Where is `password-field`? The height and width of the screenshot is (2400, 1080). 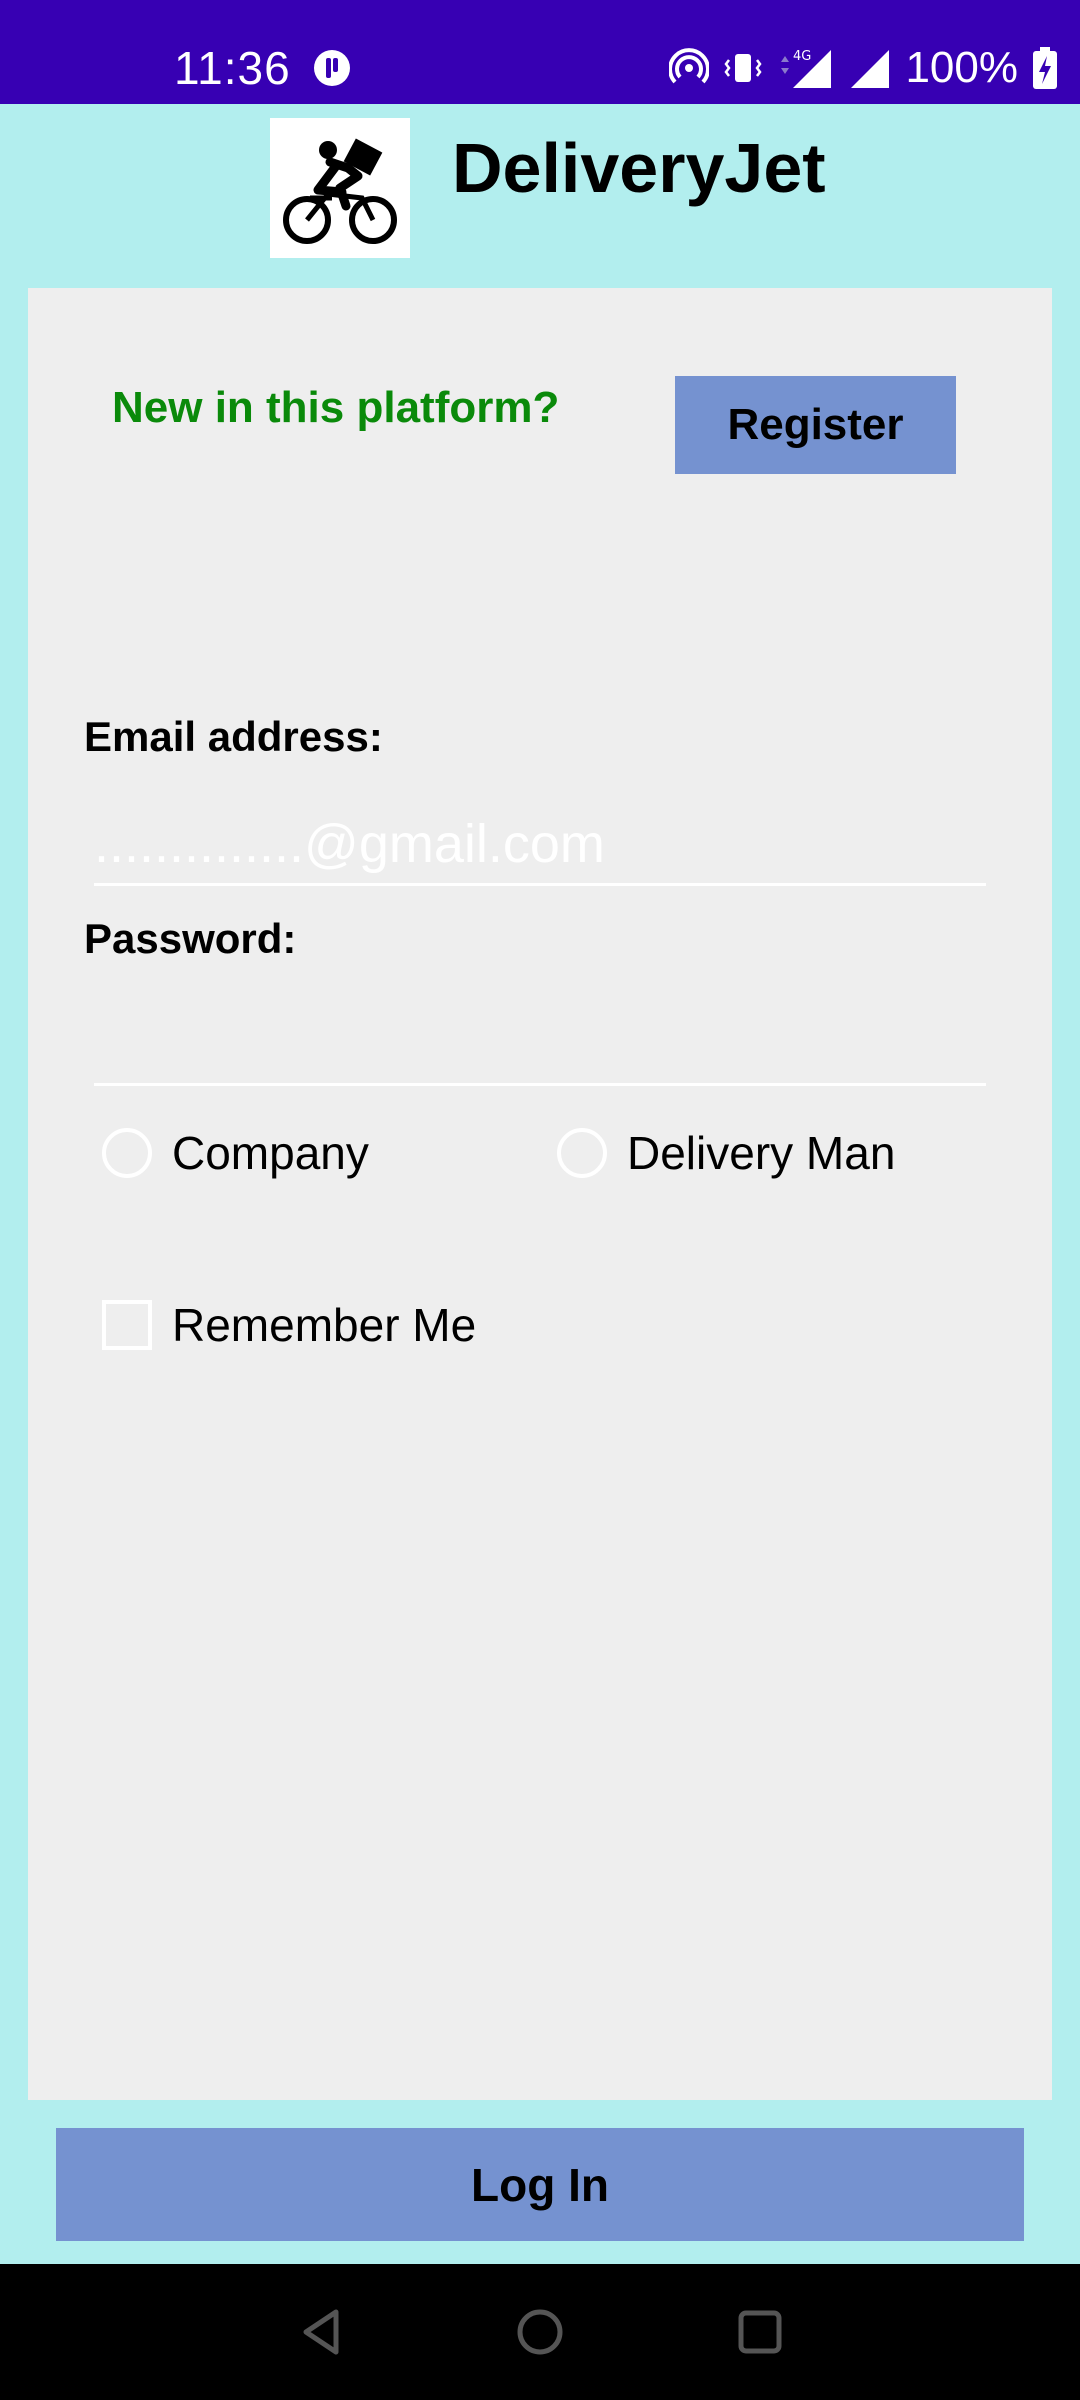 password-field is located at coordinates (540, 1045).